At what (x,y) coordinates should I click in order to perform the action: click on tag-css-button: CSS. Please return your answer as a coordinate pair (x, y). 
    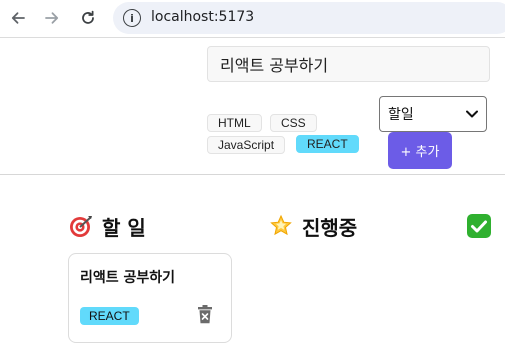
    Looking at the image, I should click on (293, 123).